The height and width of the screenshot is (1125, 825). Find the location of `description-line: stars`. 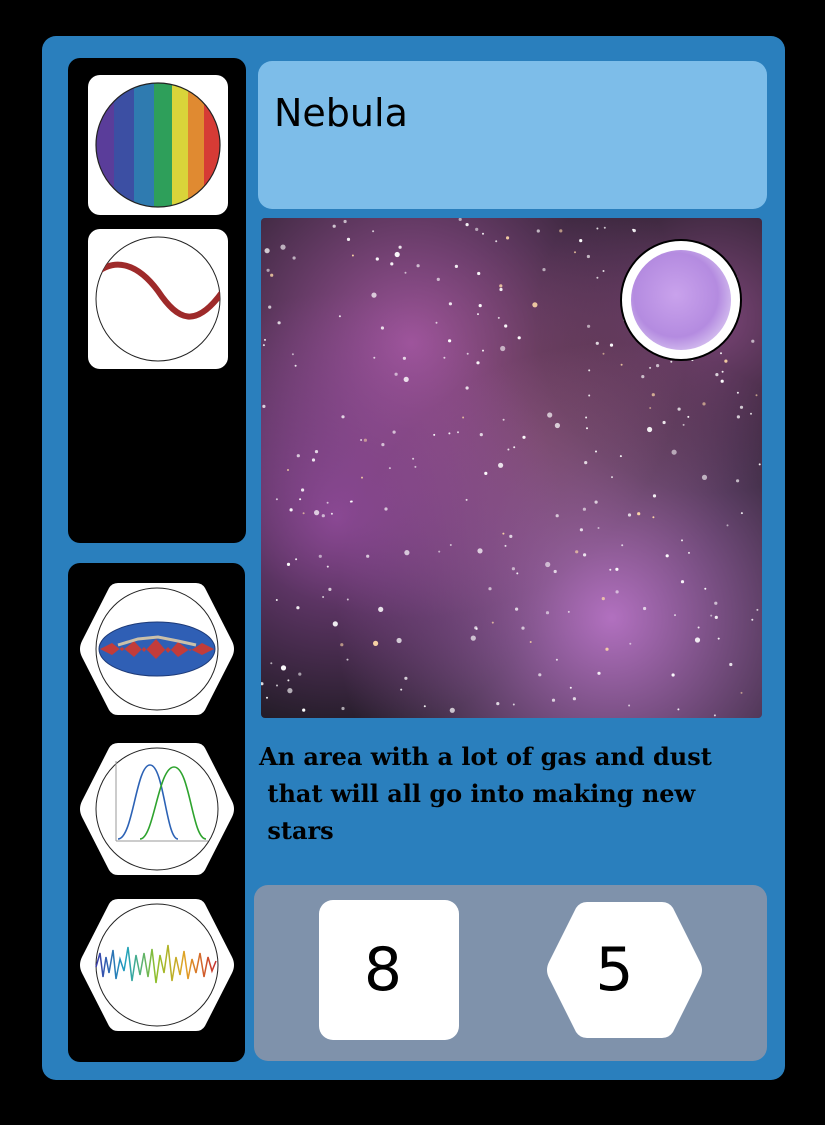

description-line: stars is located at coordinates (296, 830).